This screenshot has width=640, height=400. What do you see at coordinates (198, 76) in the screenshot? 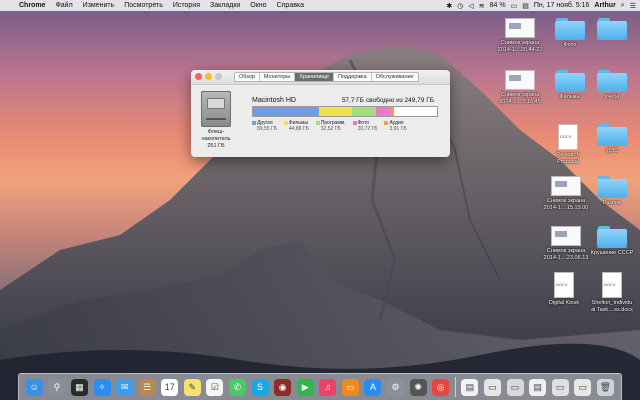
I see `close-button` at bounding box center [198, 76].